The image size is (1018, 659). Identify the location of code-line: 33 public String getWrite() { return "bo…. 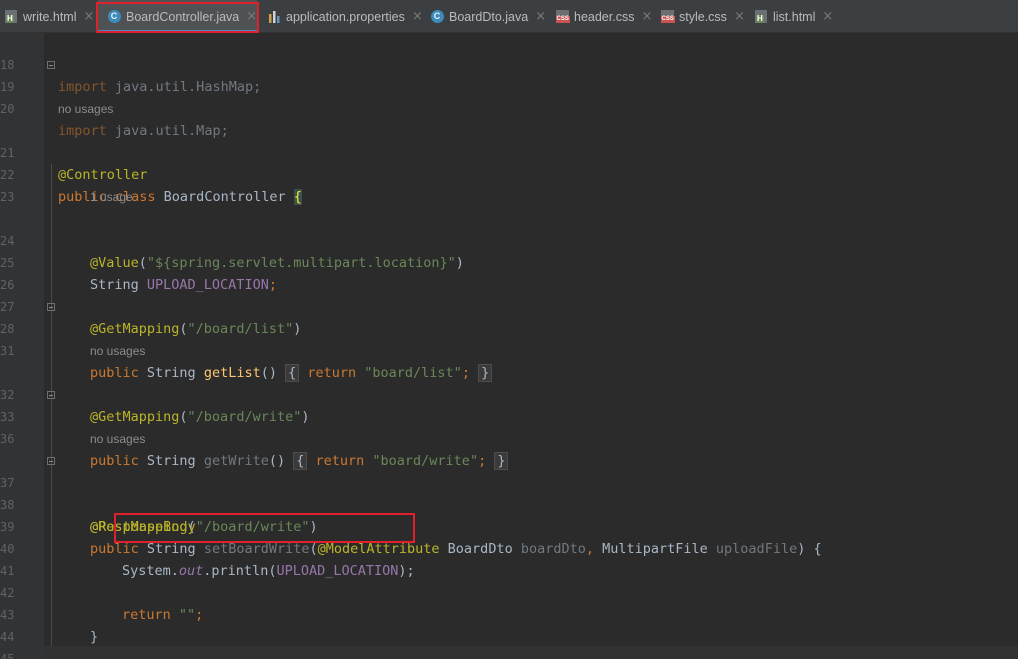
(509, 427).